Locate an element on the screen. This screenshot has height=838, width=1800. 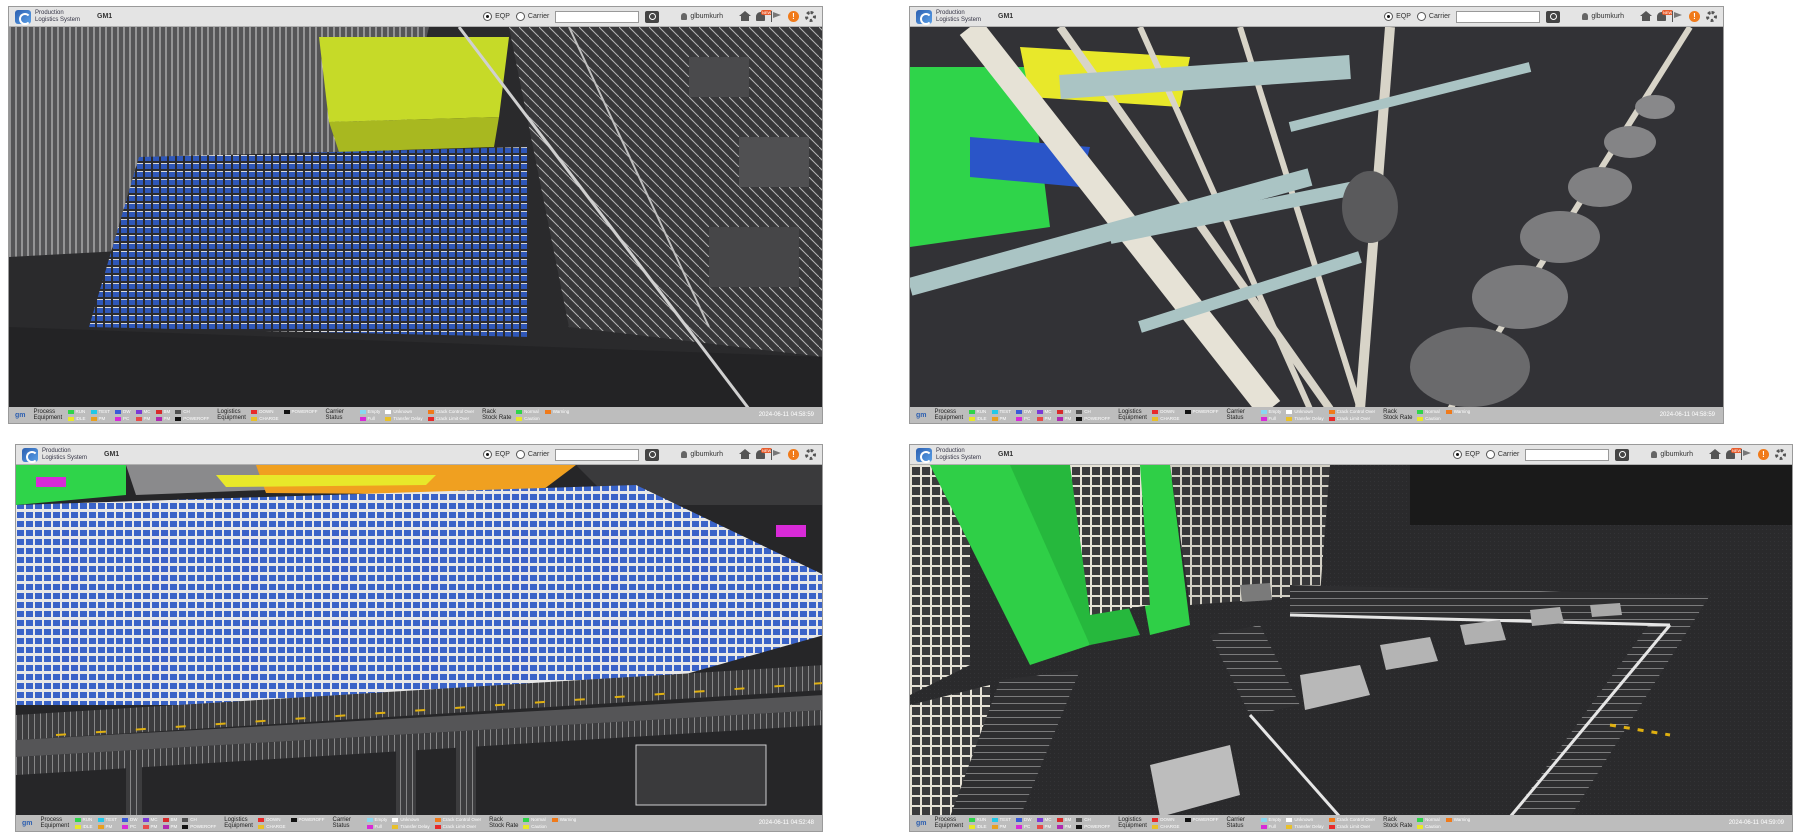
legend-label: Full is located at coordinates (371, 418).